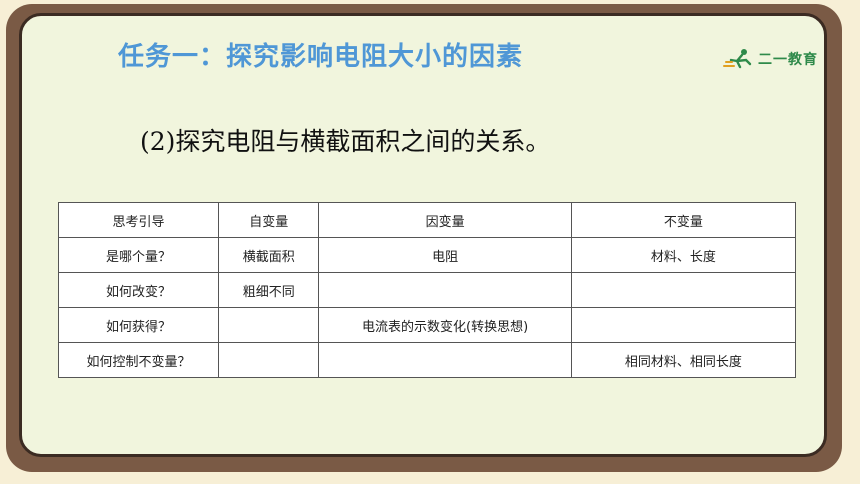 This screenshot has height=484, width=860. Describe the element at coordinates (683, 220) in the screenshot. I see `table-header: 不变量` at that location.